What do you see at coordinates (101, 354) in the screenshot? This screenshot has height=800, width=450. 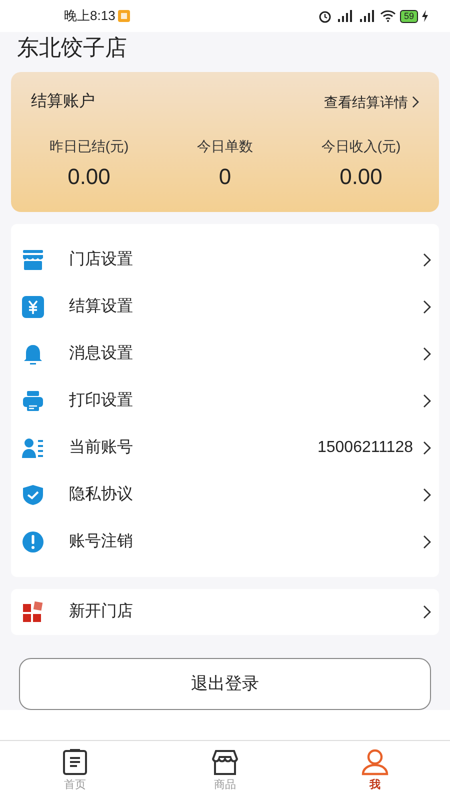 I see `settings-label: 消息设置` at bounding box center [101, 354].